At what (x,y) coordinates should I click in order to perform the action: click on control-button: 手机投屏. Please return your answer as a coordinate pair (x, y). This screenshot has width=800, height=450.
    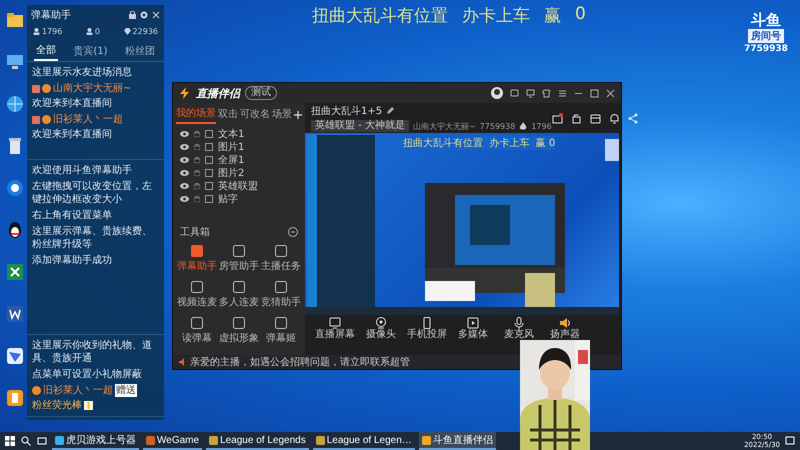
    Looking at the image, I should click on (427, 328).